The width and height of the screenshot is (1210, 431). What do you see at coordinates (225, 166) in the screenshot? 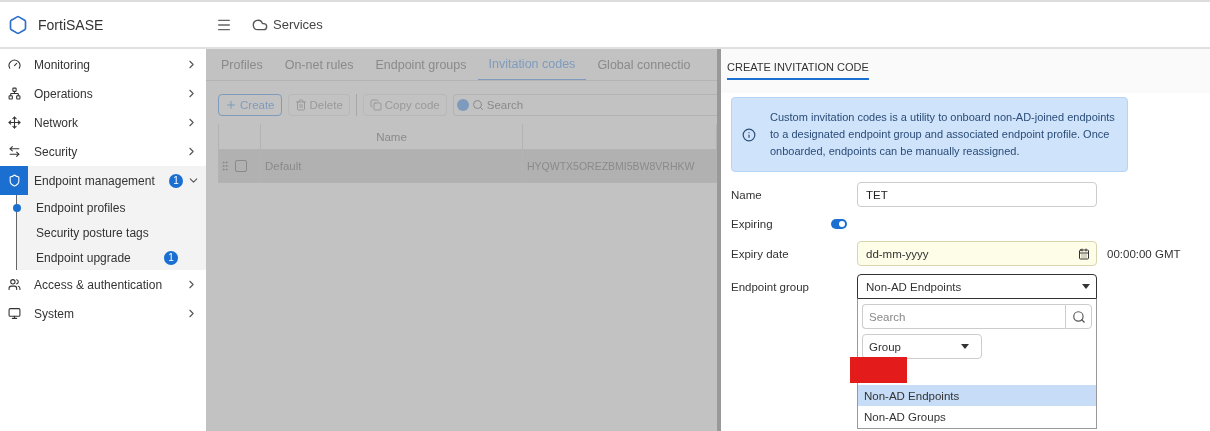
I see `drag-handle-icon` at bounding box center [225, 166].